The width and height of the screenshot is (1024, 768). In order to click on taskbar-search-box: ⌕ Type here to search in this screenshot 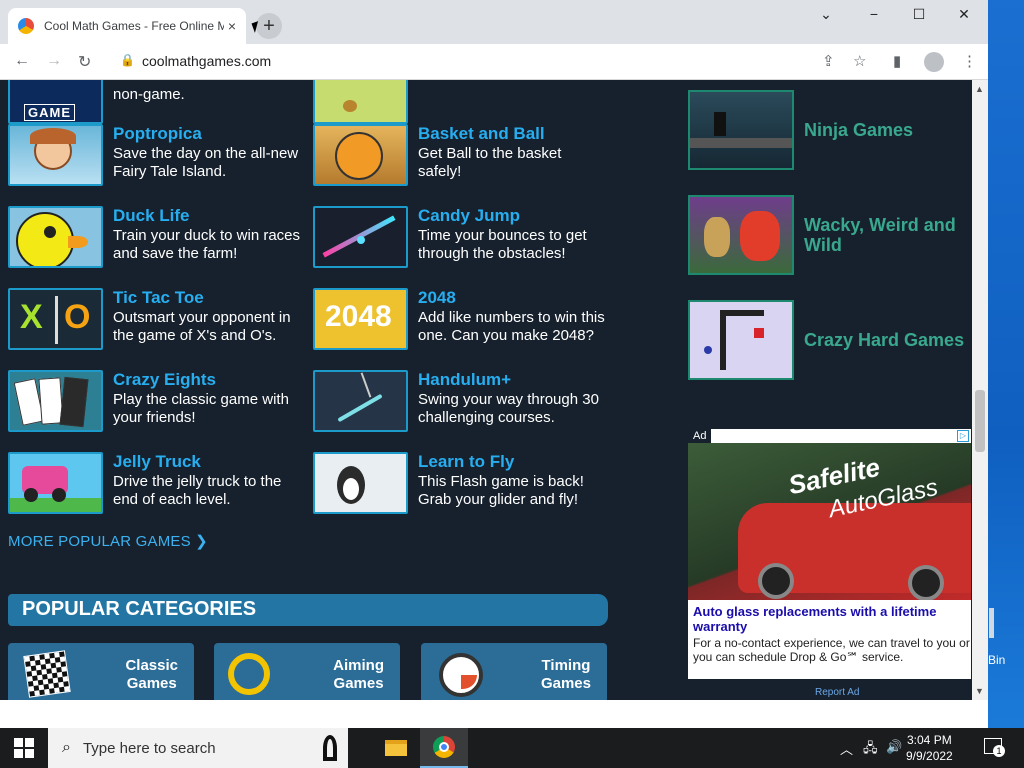, I will do `click(198, 748)`.